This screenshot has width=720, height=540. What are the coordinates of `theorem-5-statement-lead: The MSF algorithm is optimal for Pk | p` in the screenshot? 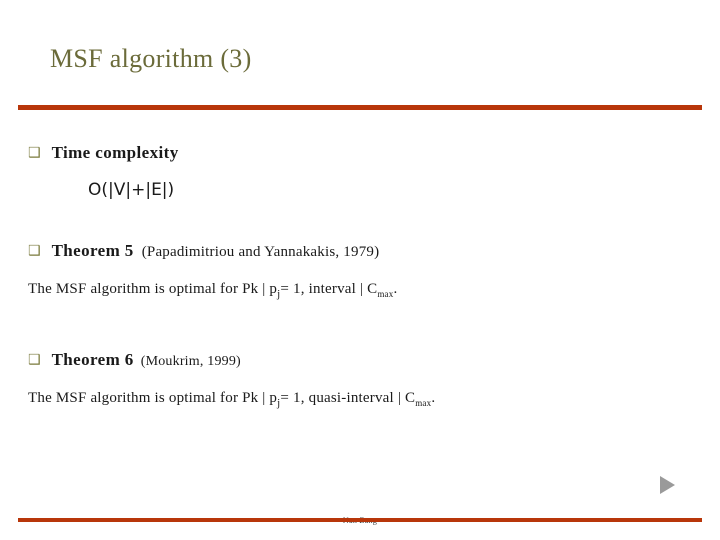 It's located at (153, 289).